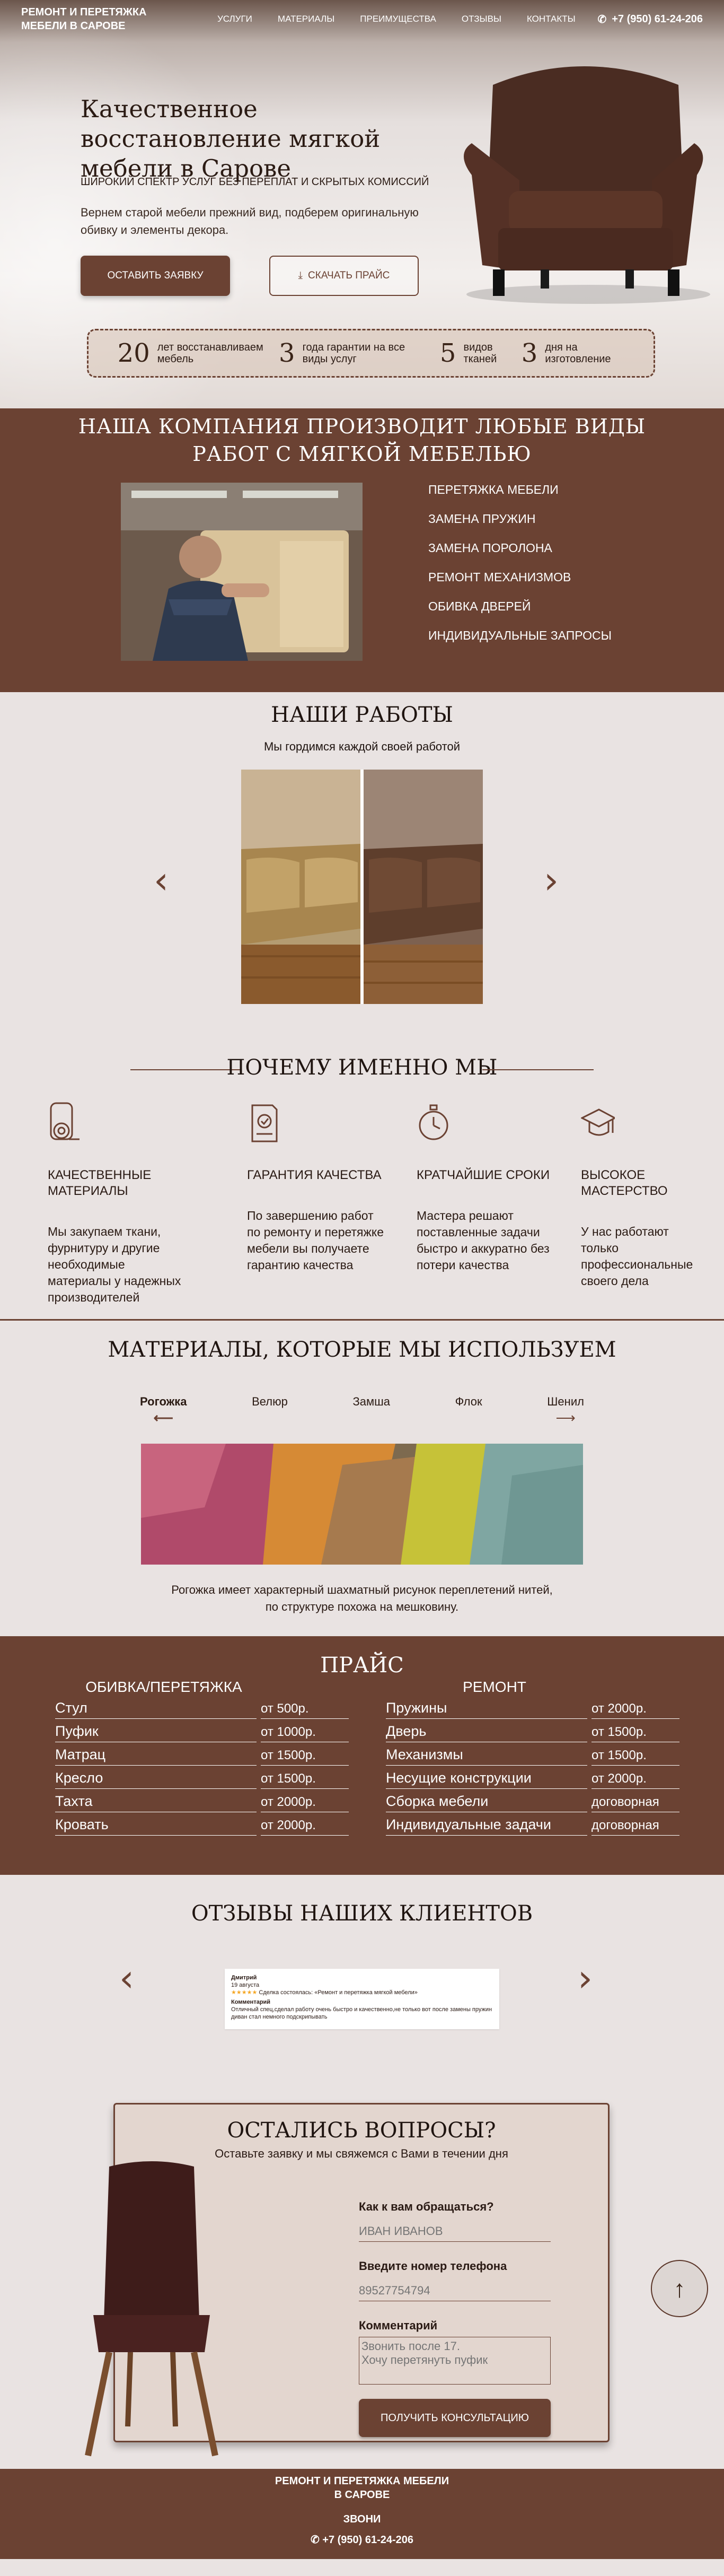 The image size is (724, 2576). What do you see at coordinates (433, 2266) in the screenshot?
I see `phone-label: Введите номер телефона` at bounding box center [433, 2266].